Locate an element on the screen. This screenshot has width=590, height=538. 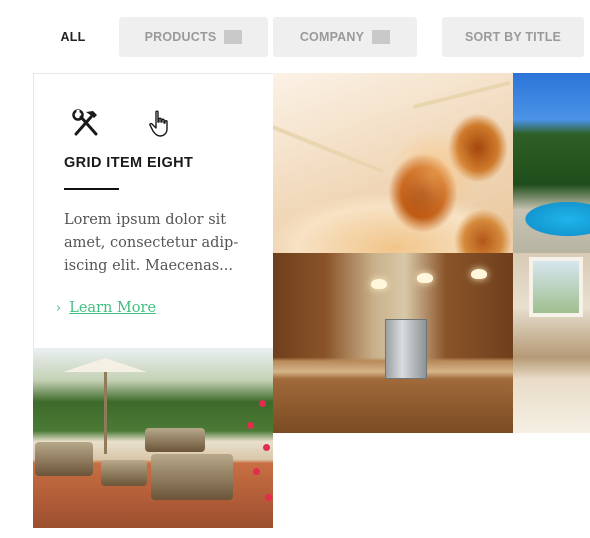
filter-company-button: COMPANY is located at coordinates (345, 37).